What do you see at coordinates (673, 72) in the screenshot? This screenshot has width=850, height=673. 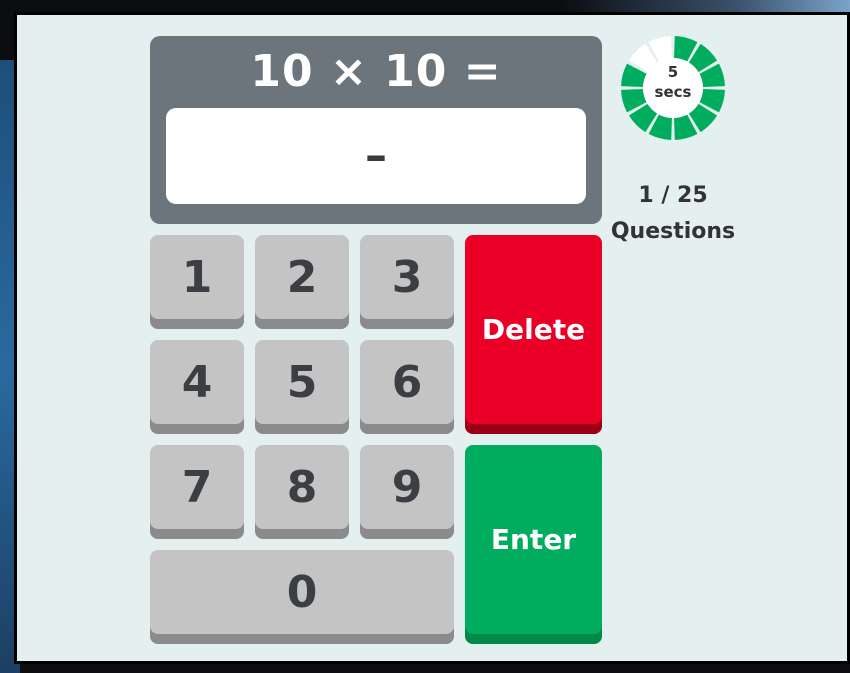 I see `timer-seconds: 5` at bounding box center [673, 72].